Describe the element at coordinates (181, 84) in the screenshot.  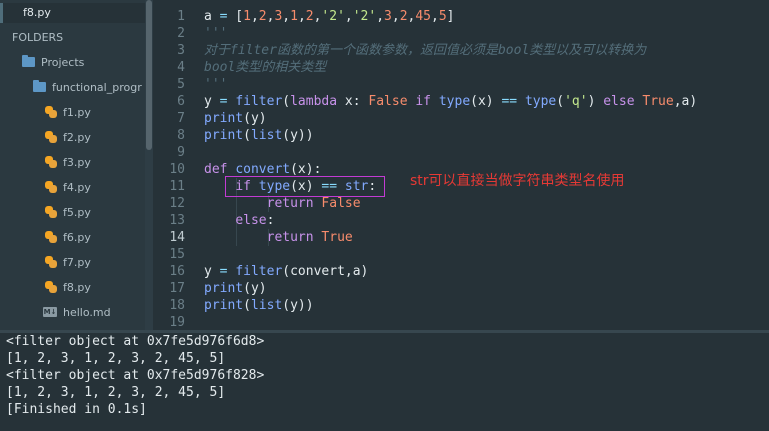
I see `line-number: 5` at that location.